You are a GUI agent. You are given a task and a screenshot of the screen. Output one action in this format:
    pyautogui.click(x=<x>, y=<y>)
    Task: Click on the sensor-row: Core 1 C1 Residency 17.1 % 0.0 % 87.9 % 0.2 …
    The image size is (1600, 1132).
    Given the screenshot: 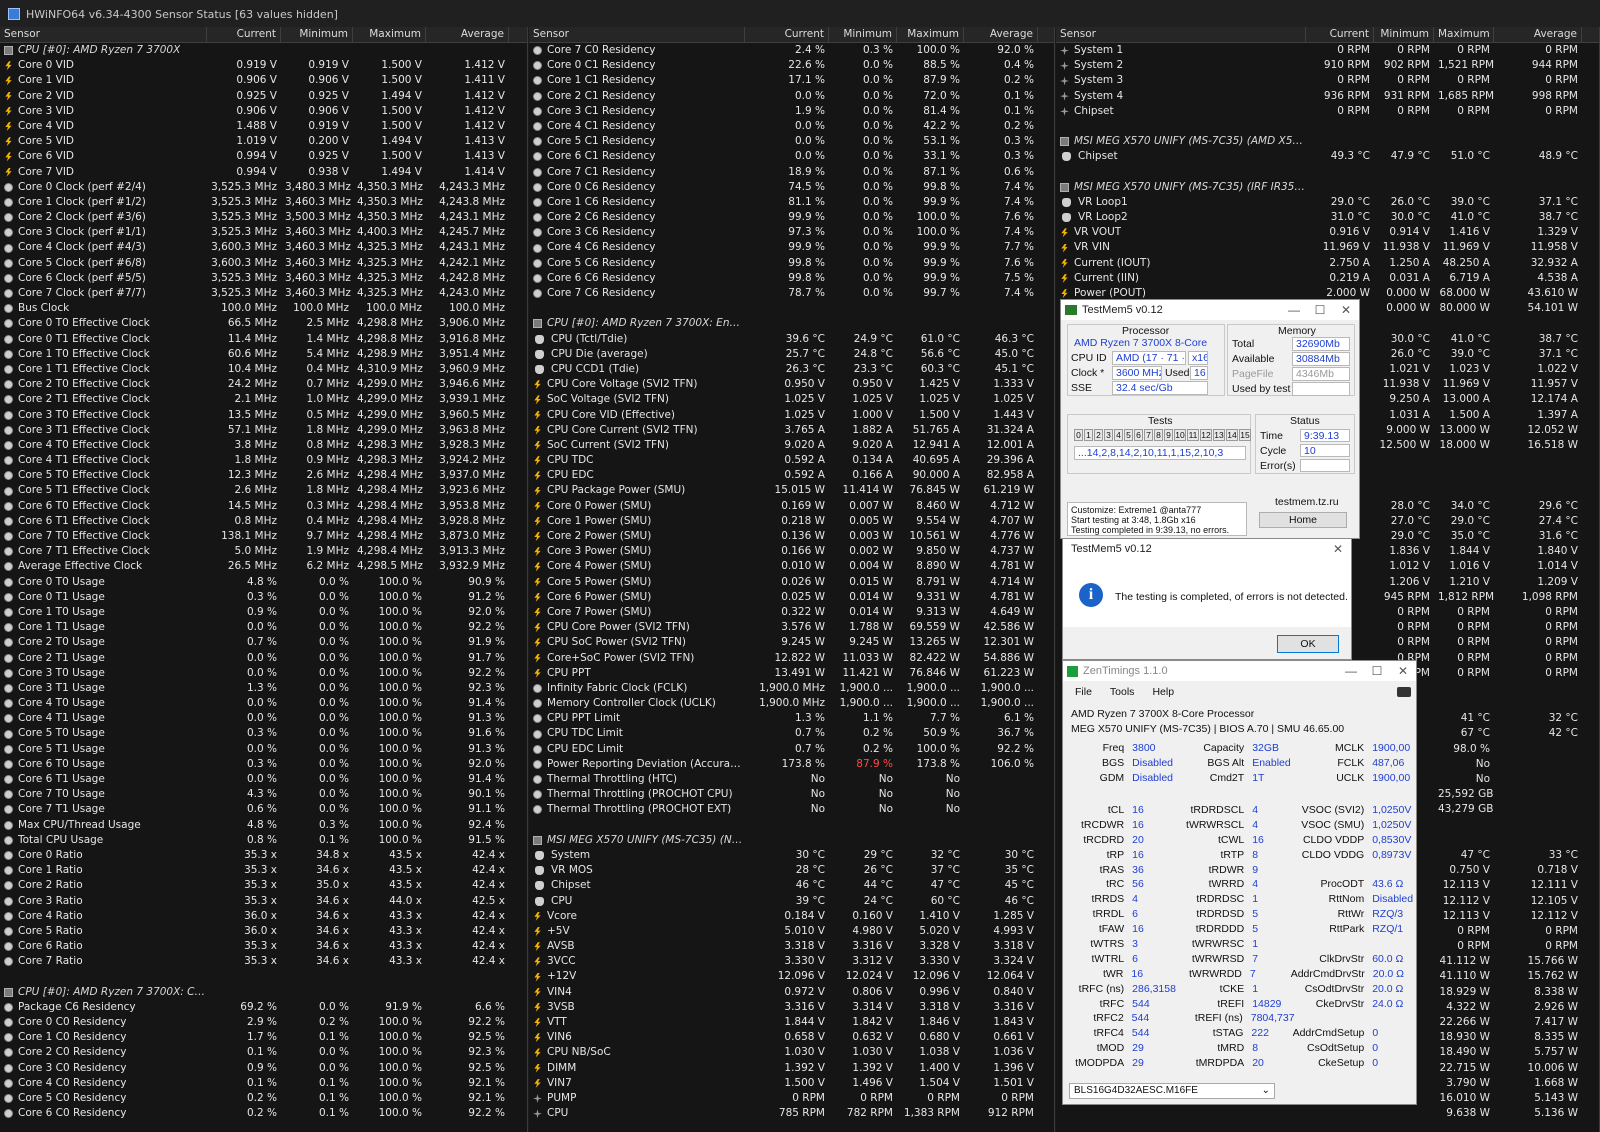 What is the action you would take?
    pyautogui.click(x=791, y=80)
    